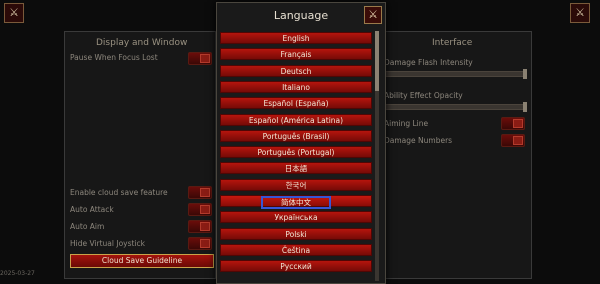 Image resolution: width=600 pixels, height=284 pixels. I want to click on language-option-label: Português (Brasil), so click(296, 136).